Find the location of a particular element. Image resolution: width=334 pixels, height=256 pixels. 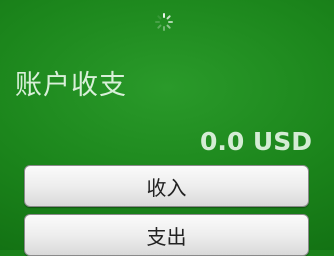

income-button-label: 收入 is located at coordinates (166, 187).